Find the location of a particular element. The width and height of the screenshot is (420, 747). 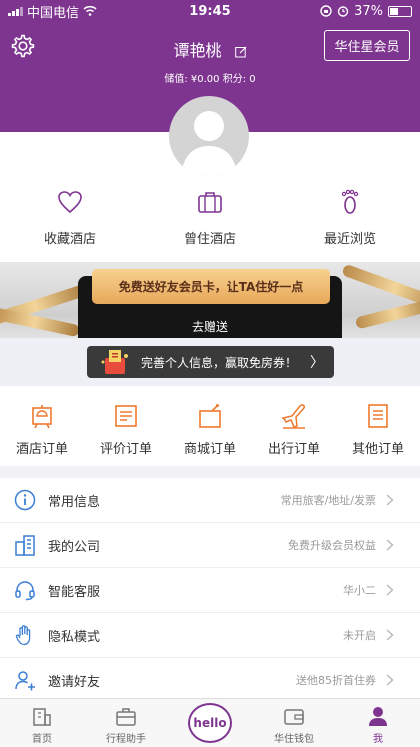

tab-home: 首页 is located at coordinates (42, 723).